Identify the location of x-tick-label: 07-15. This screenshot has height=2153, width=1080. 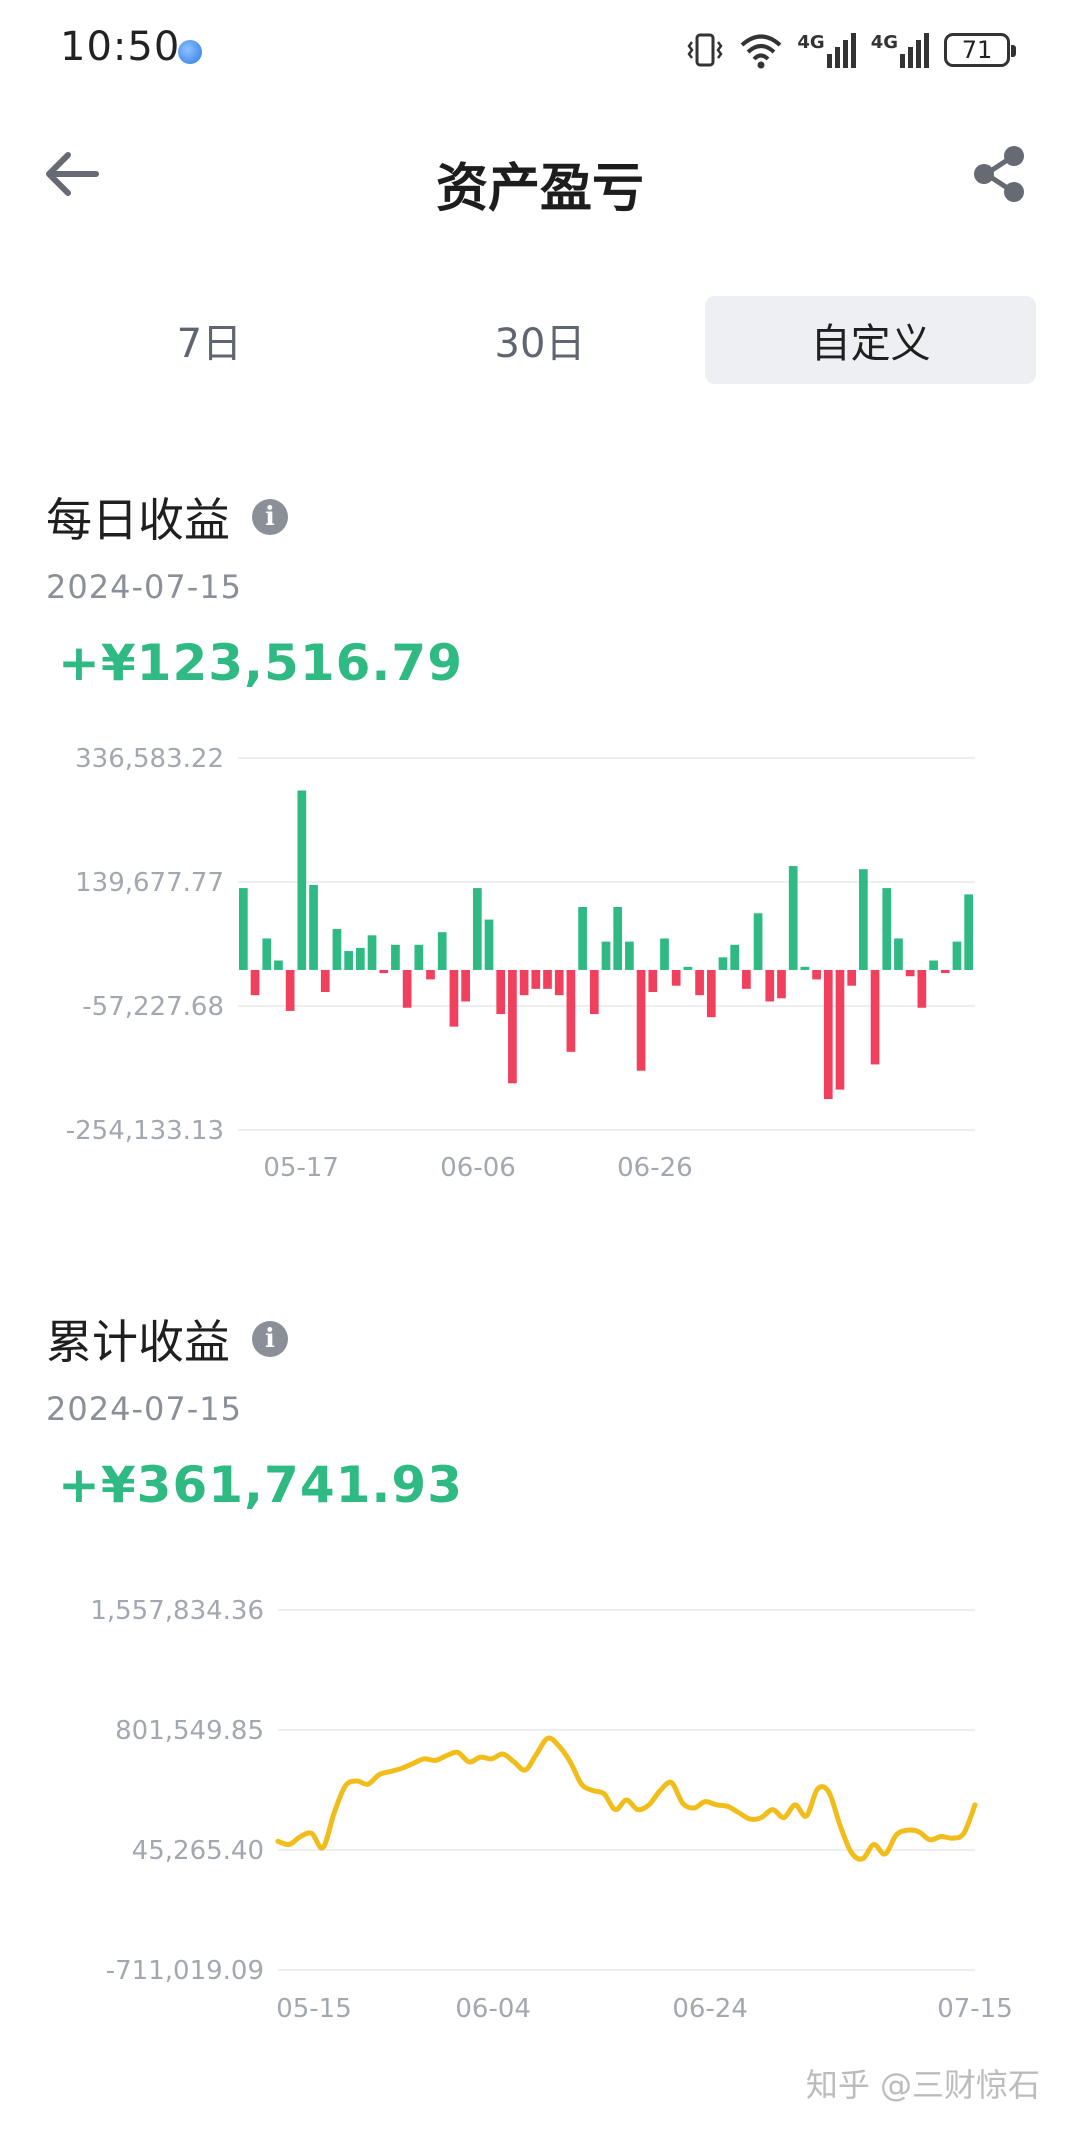
(975, 2009).